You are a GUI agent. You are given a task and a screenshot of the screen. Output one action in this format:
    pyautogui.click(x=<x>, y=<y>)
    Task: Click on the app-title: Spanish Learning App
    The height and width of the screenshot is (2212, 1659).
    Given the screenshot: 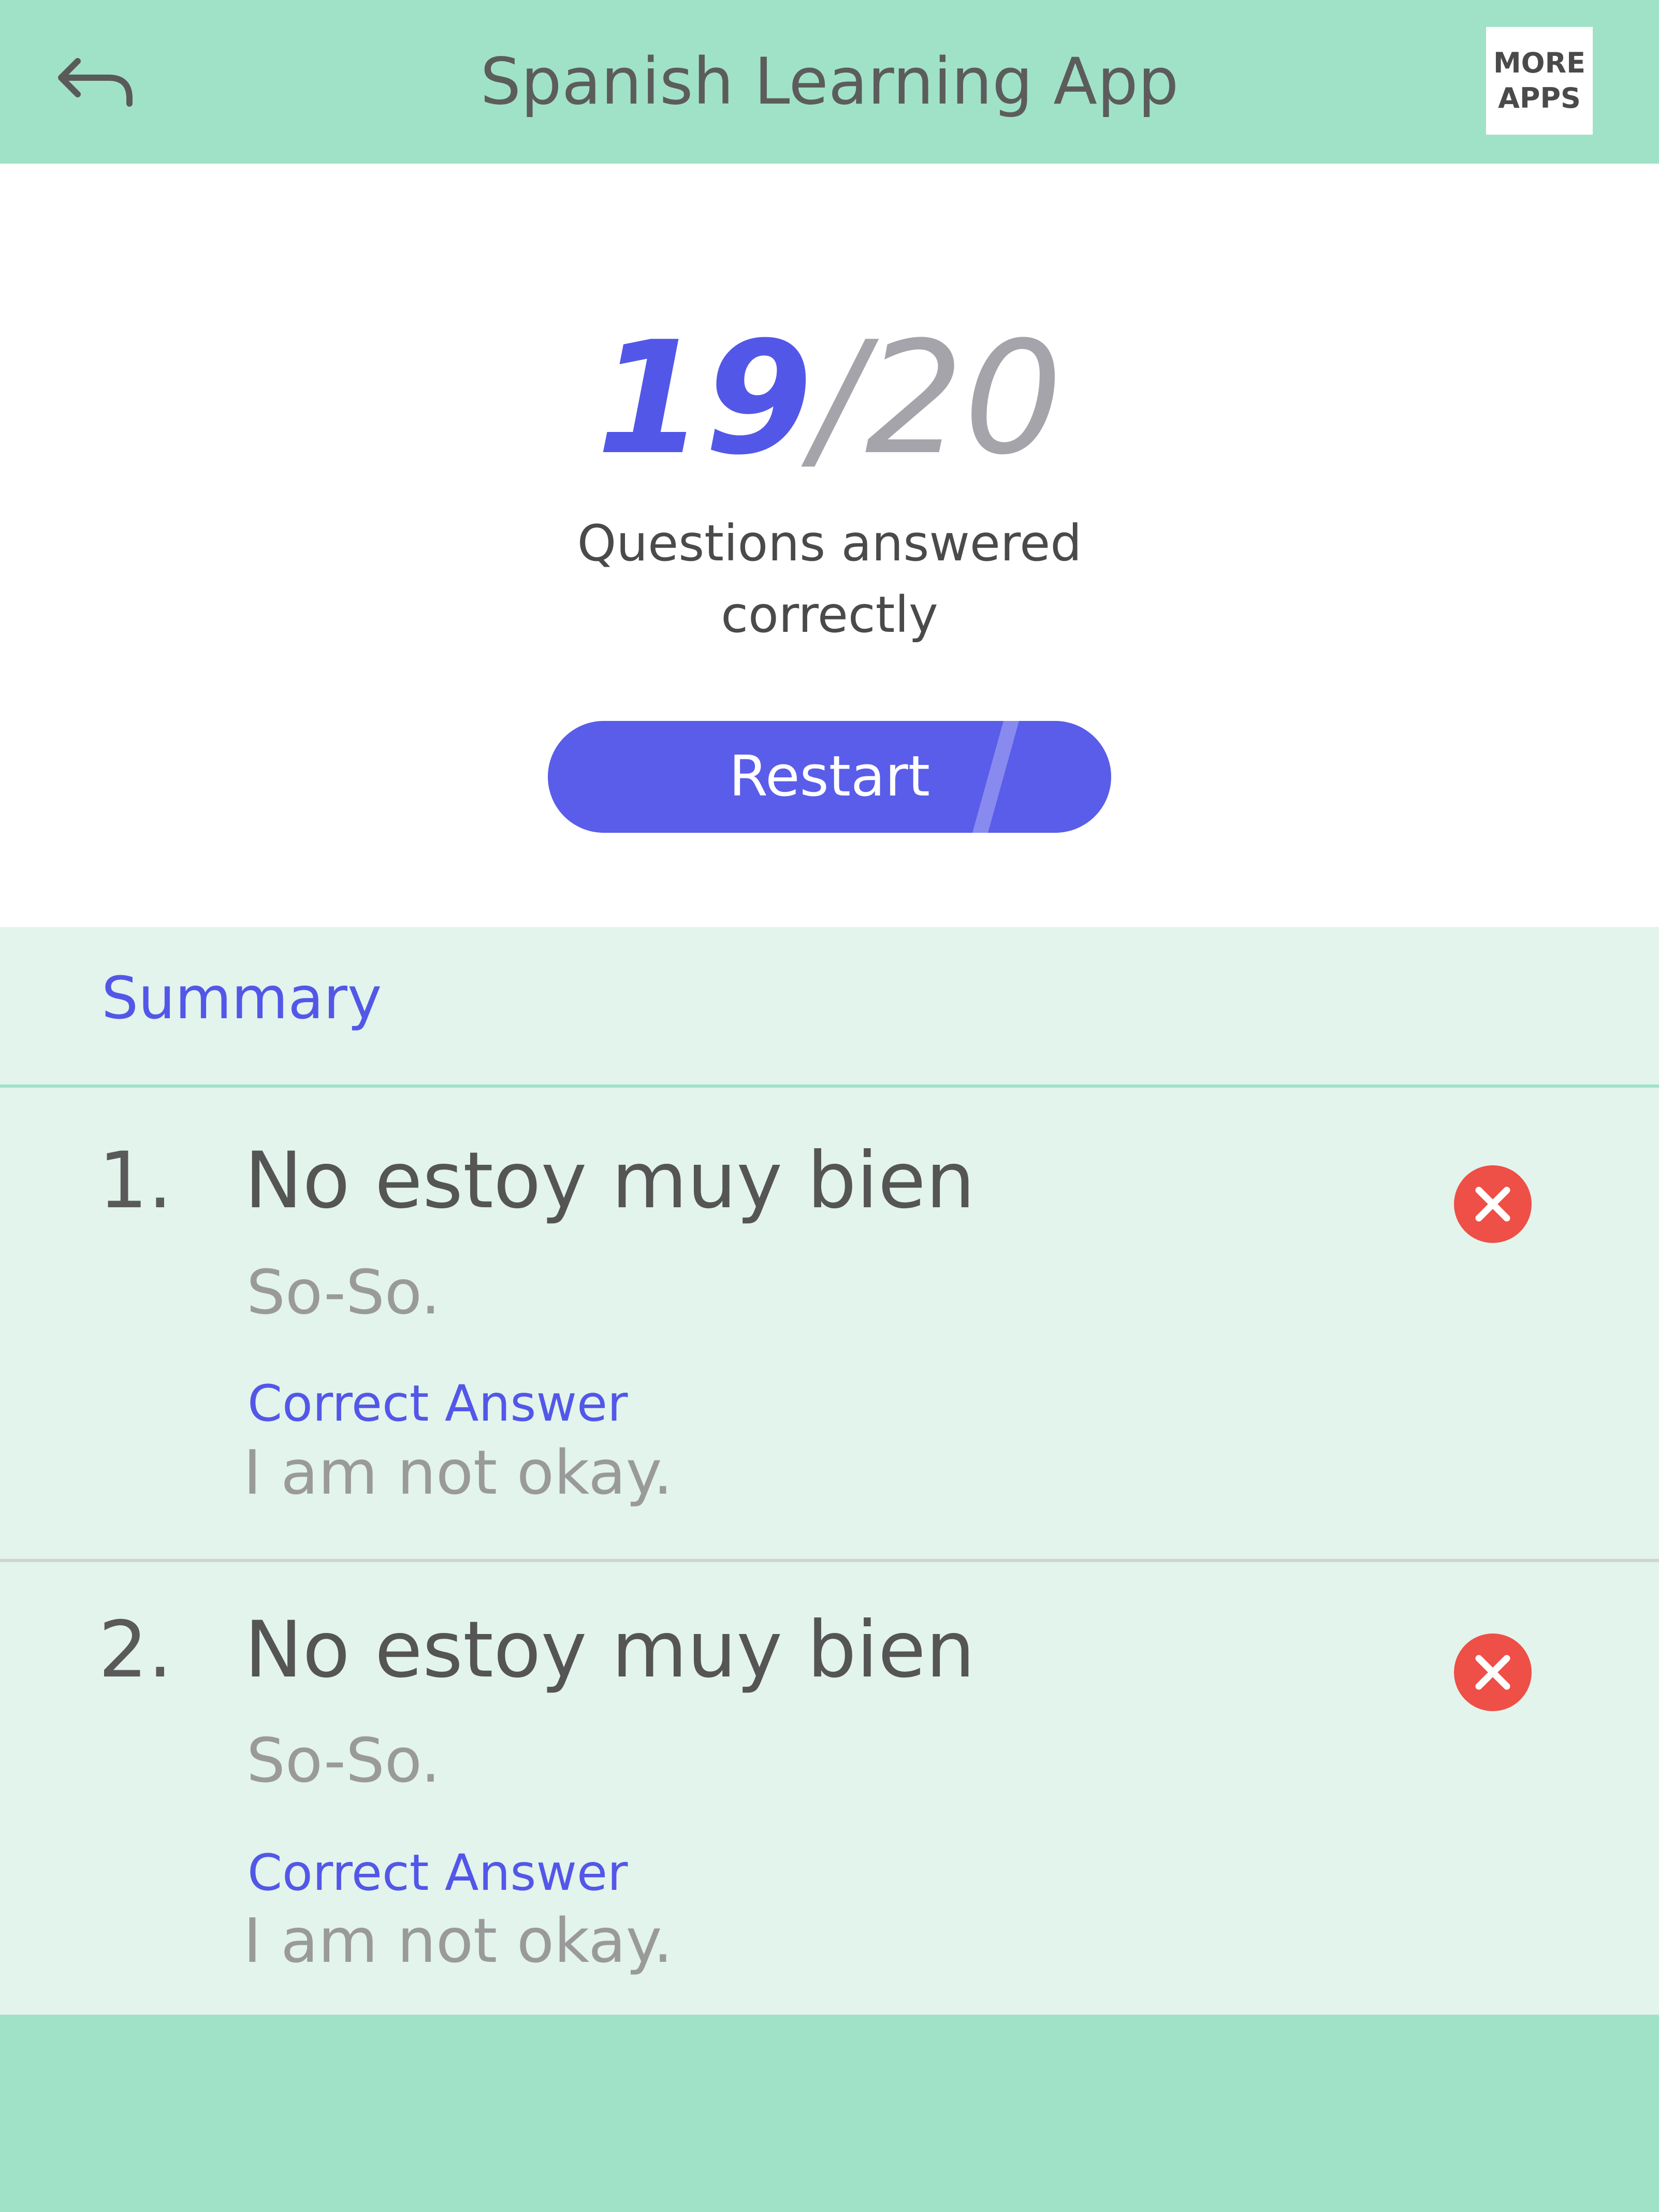 What is the action you would take?
    pyautogui.click(x=829, y=82)
    